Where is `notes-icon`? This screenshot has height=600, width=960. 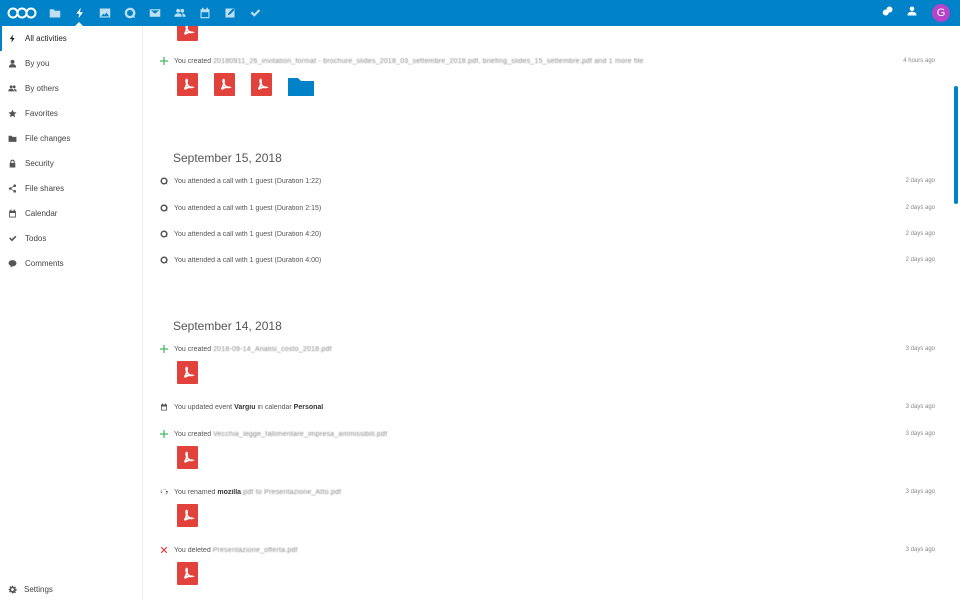
notes-icon is located at coordinates (229, 13).